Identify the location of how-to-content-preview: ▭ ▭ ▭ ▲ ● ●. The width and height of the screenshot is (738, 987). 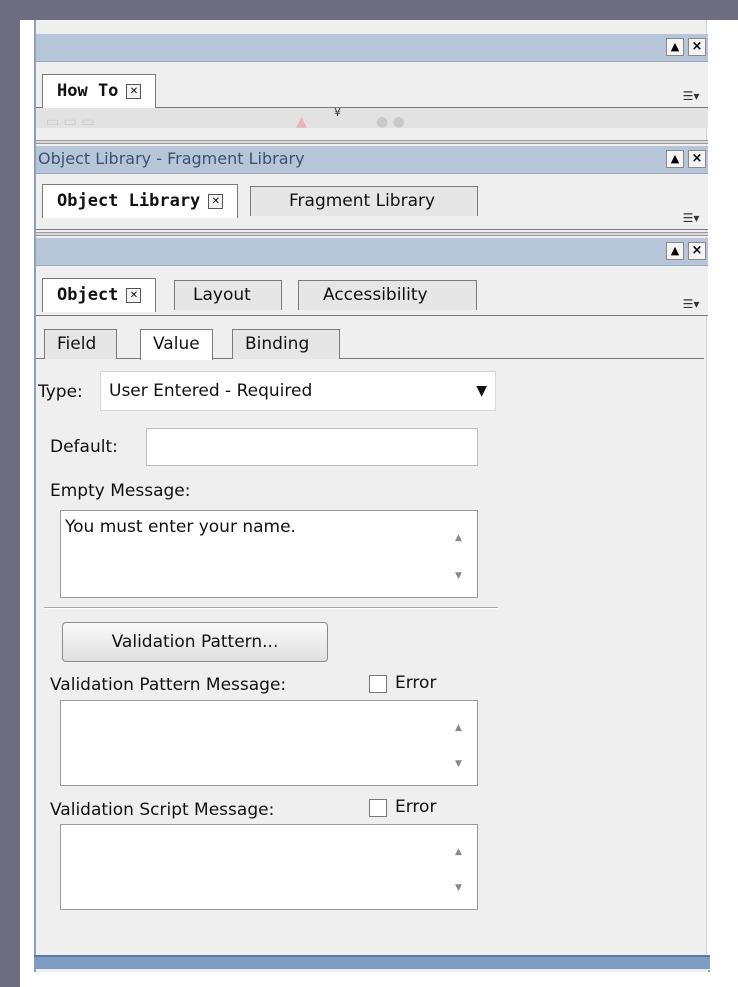
(372, 118).